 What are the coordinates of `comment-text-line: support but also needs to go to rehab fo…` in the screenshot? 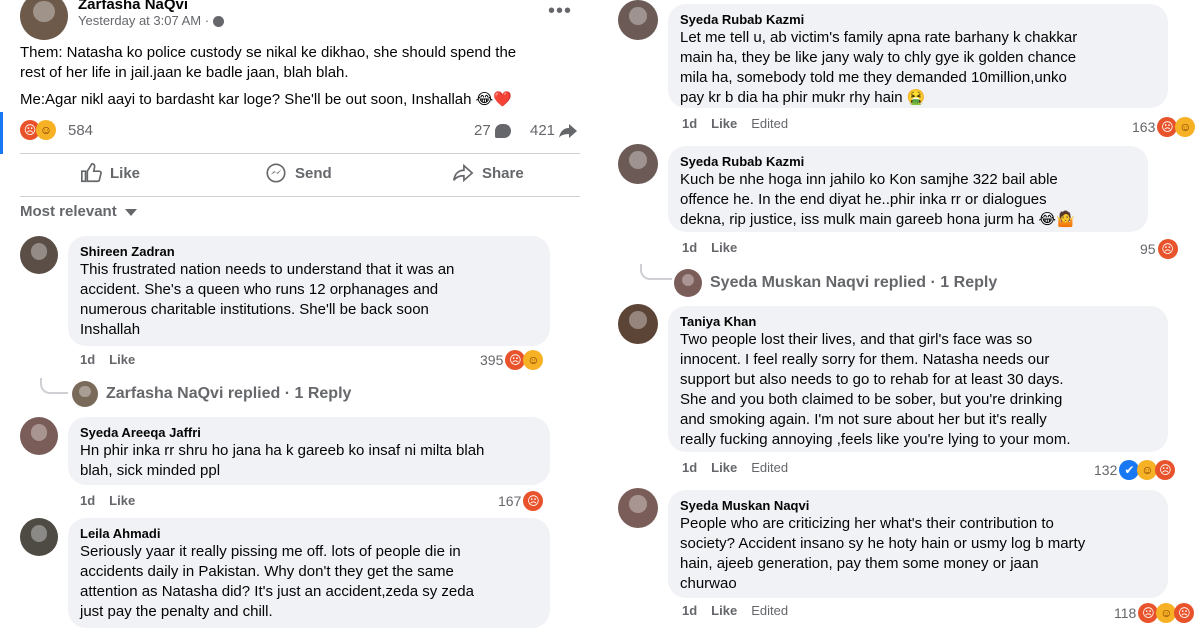 It's located at (872, 379).